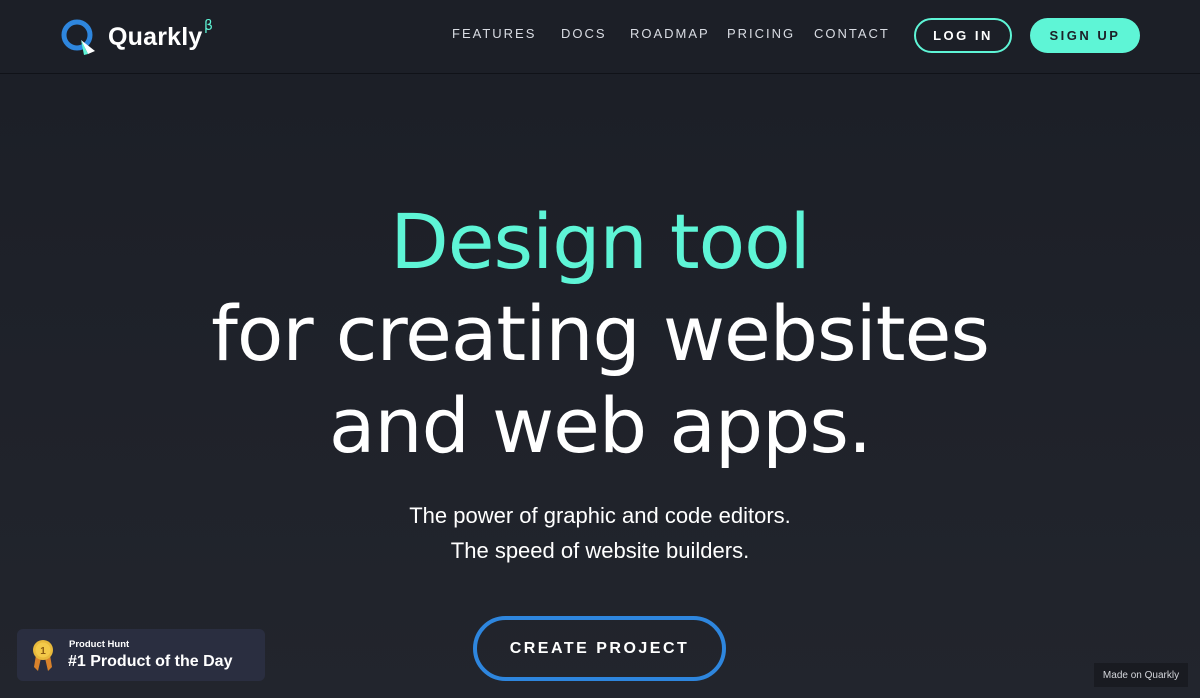 Image resolution: width=1200 pixels, height=698 pixels. Describe the element at coordinates (99, 644) in the screenshot. I see `product-hunt-label: Product Hunt` at that location.